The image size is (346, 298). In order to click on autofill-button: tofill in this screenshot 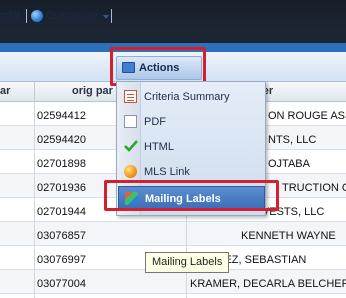, I will do `click(10, 16)`.